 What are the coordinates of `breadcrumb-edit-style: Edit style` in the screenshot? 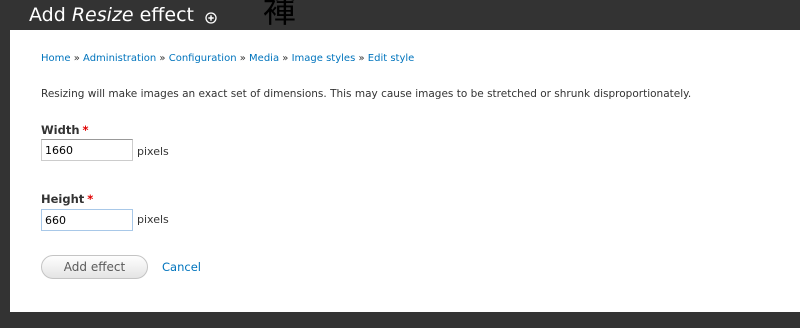 It's located at (391, 58).